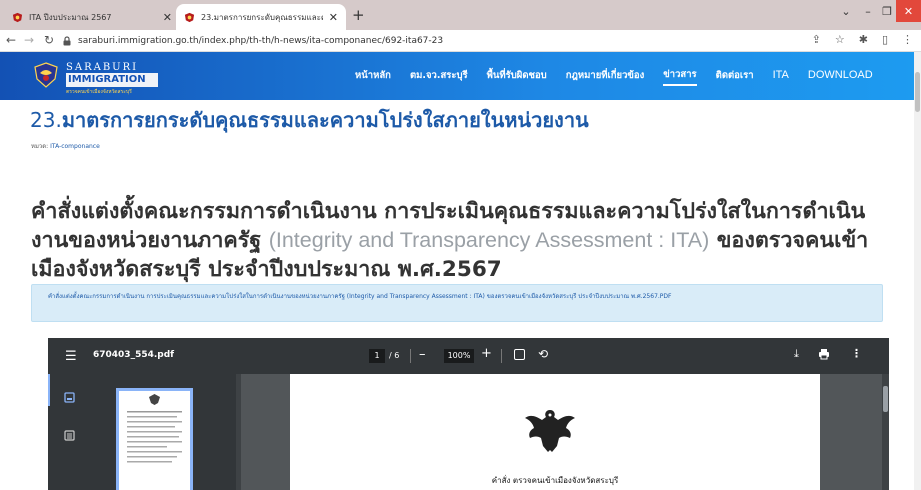  I want to click on pdf-toolbar: ☰ 670403_554.pdf 1 / 6 – 100% + ⟲ ⤓ ⋮, so click(468, 356).